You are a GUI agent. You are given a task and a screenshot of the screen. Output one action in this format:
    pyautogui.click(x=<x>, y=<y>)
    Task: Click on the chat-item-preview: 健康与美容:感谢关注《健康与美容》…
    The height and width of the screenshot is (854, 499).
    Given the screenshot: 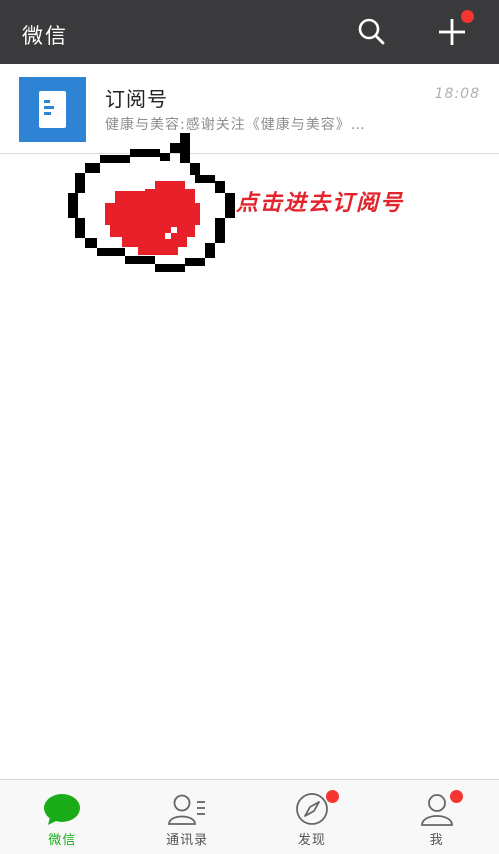 What is the action you would take?
    pyautogui.click(x=235, y=125)
    